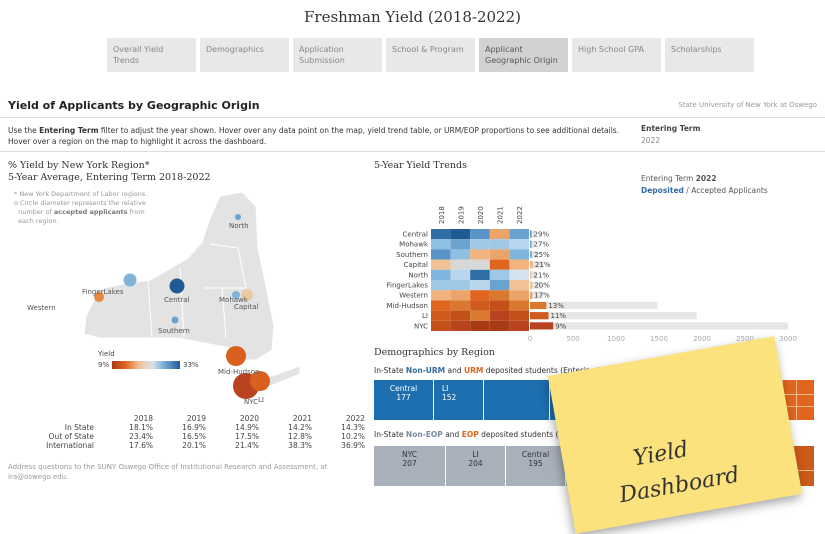  What do you see at coordinates (650, 140) in the screenshot?
I see `entering-term-filter: 2022` at bounding box center [650, 140].